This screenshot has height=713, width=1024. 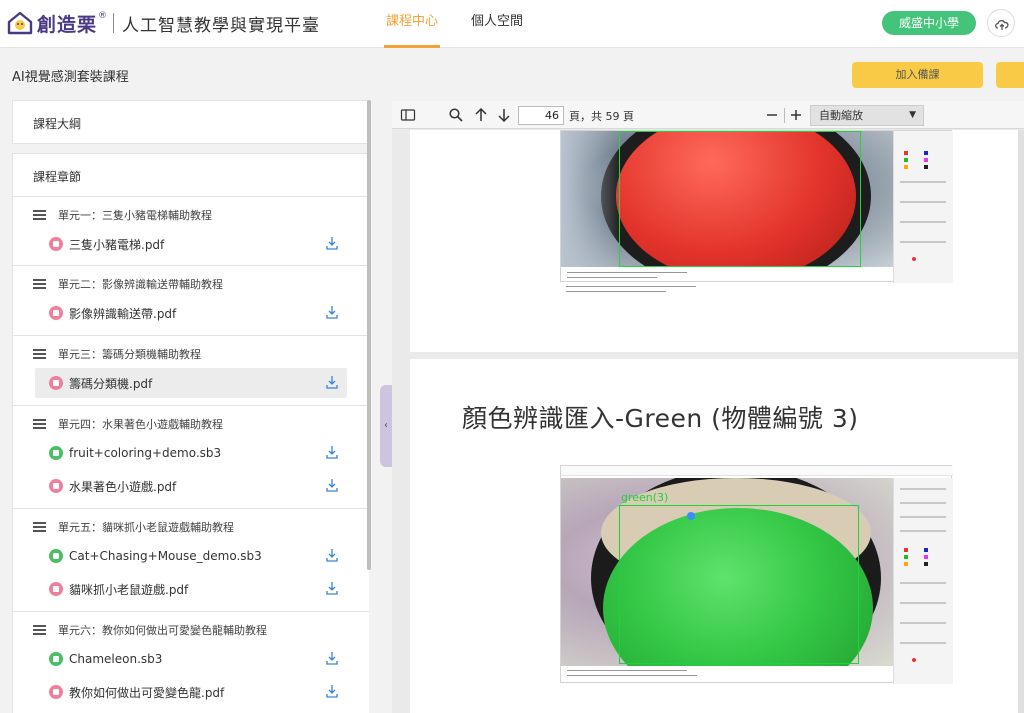 What do you see at coordinates (191, 383) in the screenshot?
I see `file-item-selected: 籌碼分類機.pdf` at bounding box center [191, 383].